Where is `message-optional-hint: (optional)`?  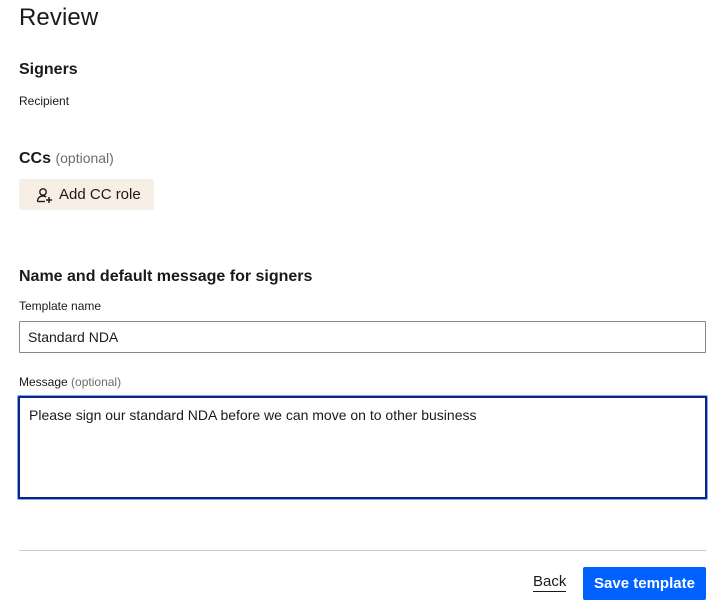 message-optional-hint: (optional) is located at coordinates (96, 382).